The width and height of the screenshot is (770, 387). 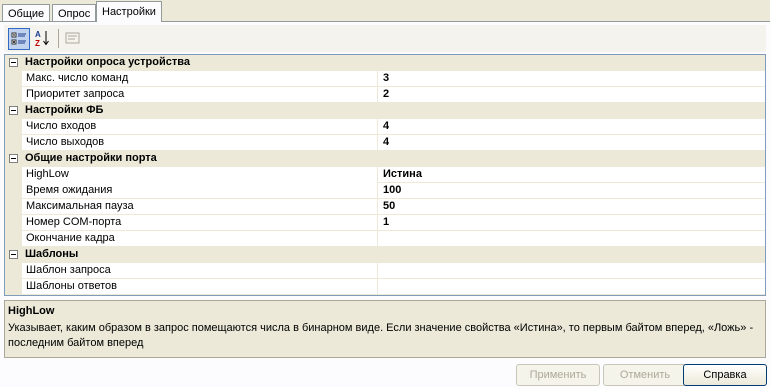 What do you see at coordinates (645, 375) in the screenshot?
I see `cancel-button: Отменить` at bounding box center [645, 375].